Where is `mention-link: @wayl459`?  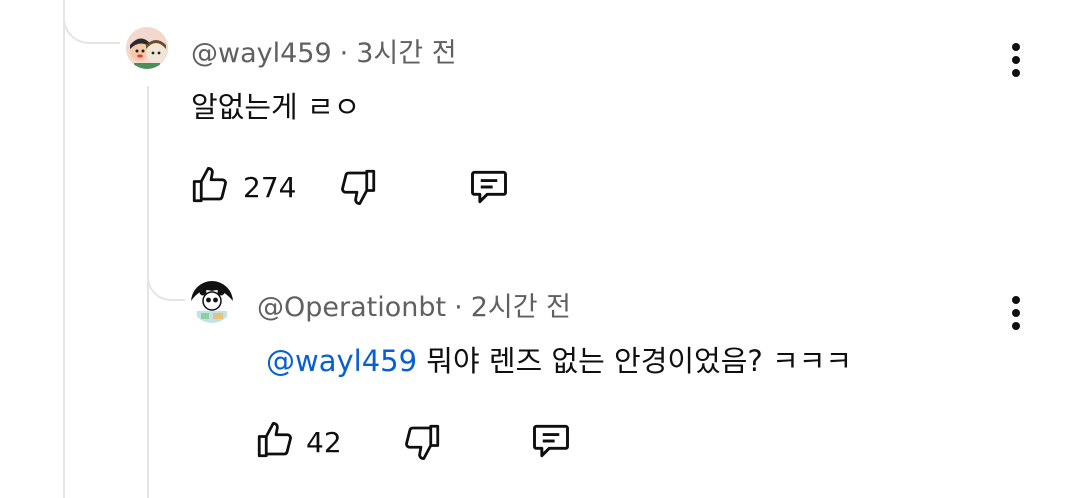 mention-link: @wayl459 is located at coordinates (341, 361).